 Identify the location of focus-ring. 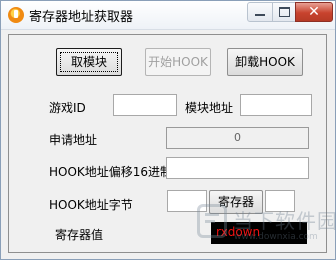
(89, 62).